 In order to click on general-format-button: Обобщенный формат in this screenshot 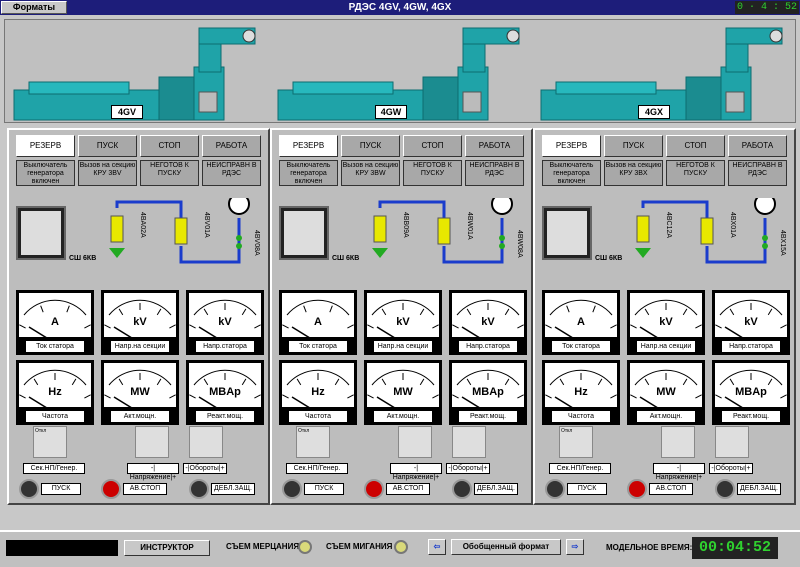, I will do `click(506, 547)`.